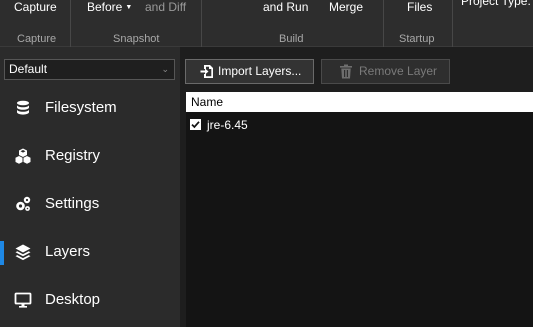 Image resolution: width=533 pixels, height=327 pixels. I want to click on monitor-icon, so click(23, 300).